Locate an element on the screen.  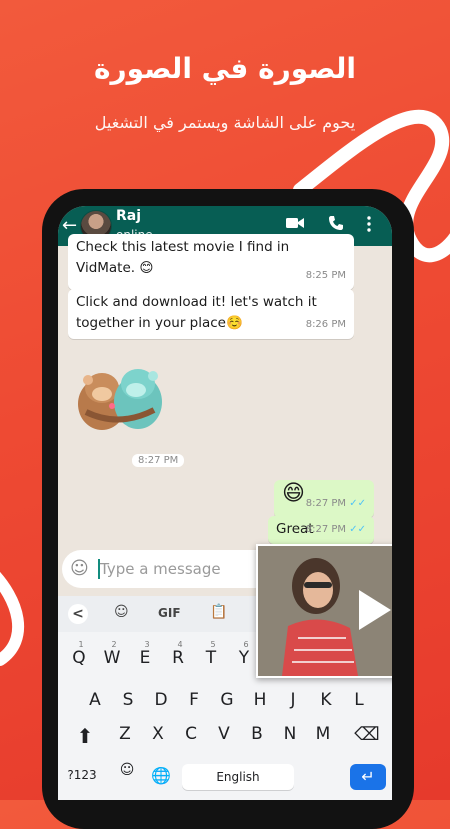
key-y: Y is located at coordinates (244, 658).